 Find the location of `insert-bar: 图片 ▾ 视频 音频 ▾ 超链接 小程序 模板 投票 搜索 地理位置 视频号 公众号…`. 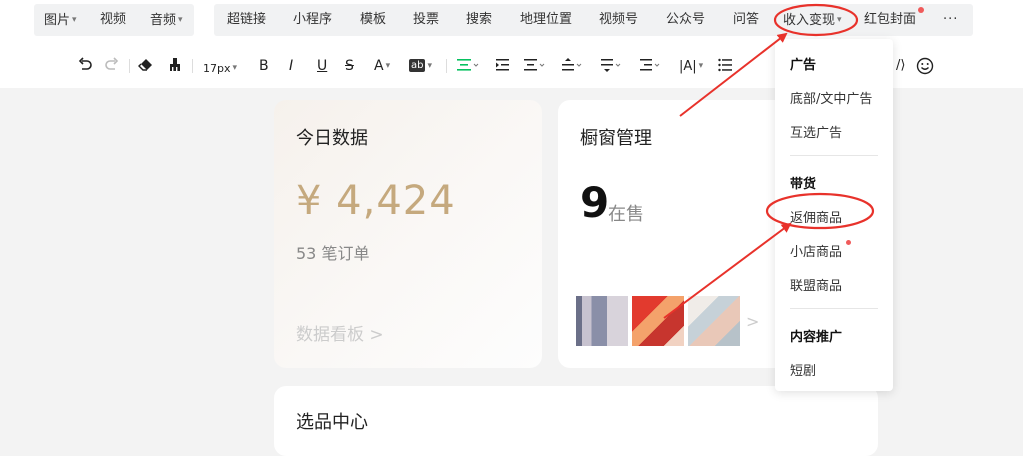

insert-bar: 图片 ▾ 视频 音频 ▾ 超链接 小程序 模板 投票 搜索 地理位置 视频号 公众号… is located at coordinates (511, 22).